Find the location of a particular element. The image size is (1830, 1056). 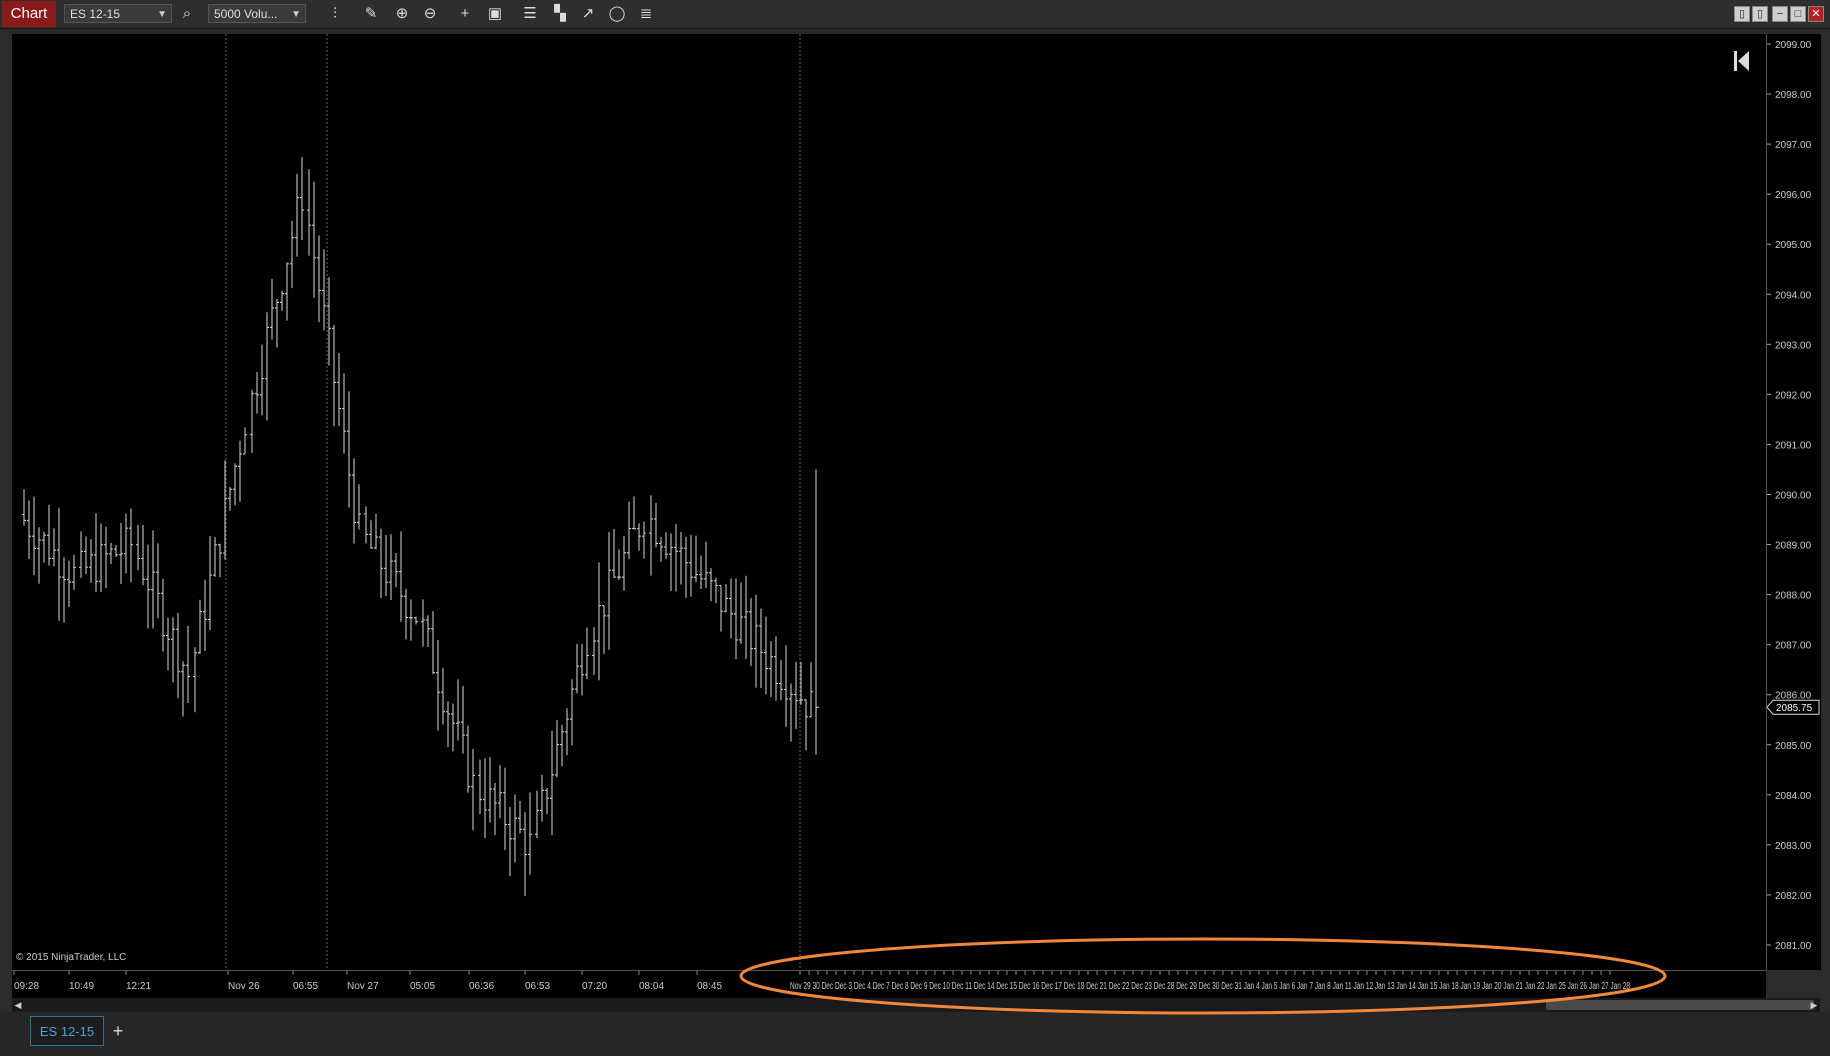

add-tab-button: + is located at coordinates (118, 1031).